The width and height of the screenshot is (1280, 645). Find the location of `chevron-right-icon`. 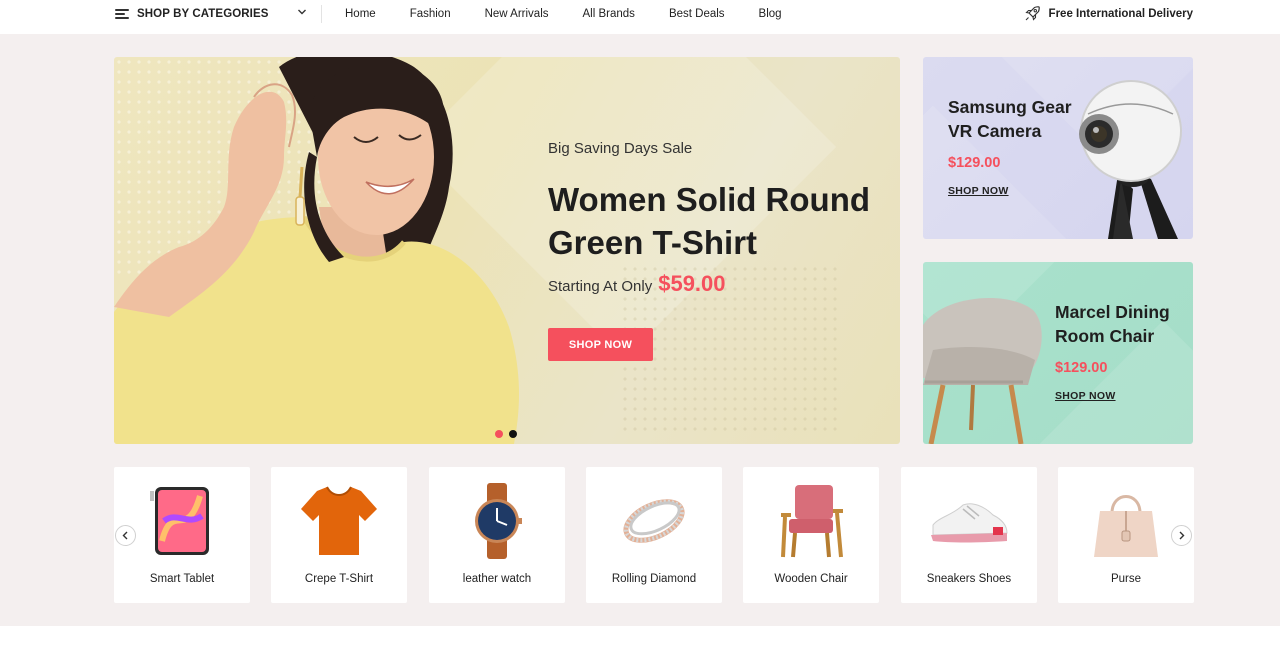

chevron-right-icon is located at coordinates (1182, 535).